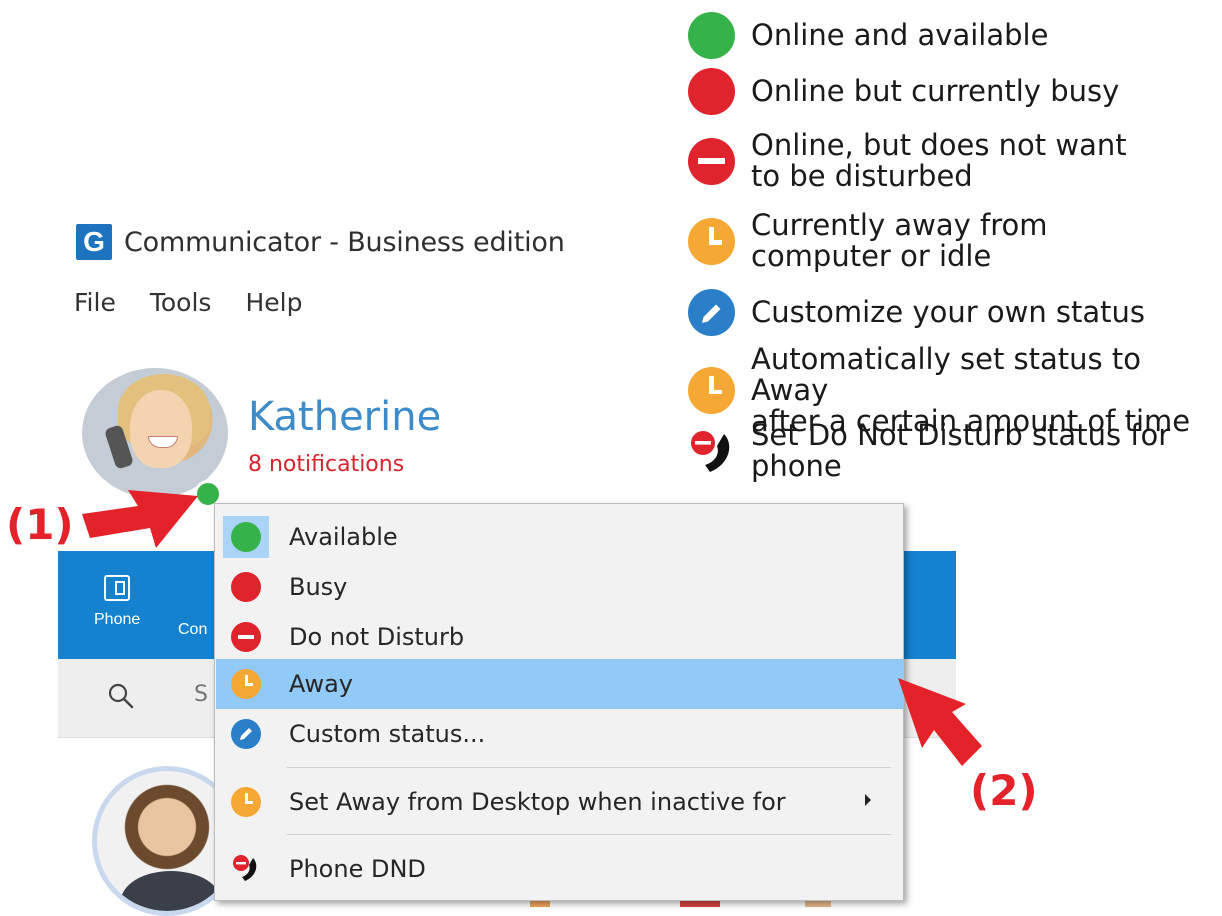 The height and width of the screenshot is (916, 1222). What do you see at coordinates (377, 637) in the screenshot?
I see `menu-item-label: Do not Disturb` at bounding box center [377, 637].